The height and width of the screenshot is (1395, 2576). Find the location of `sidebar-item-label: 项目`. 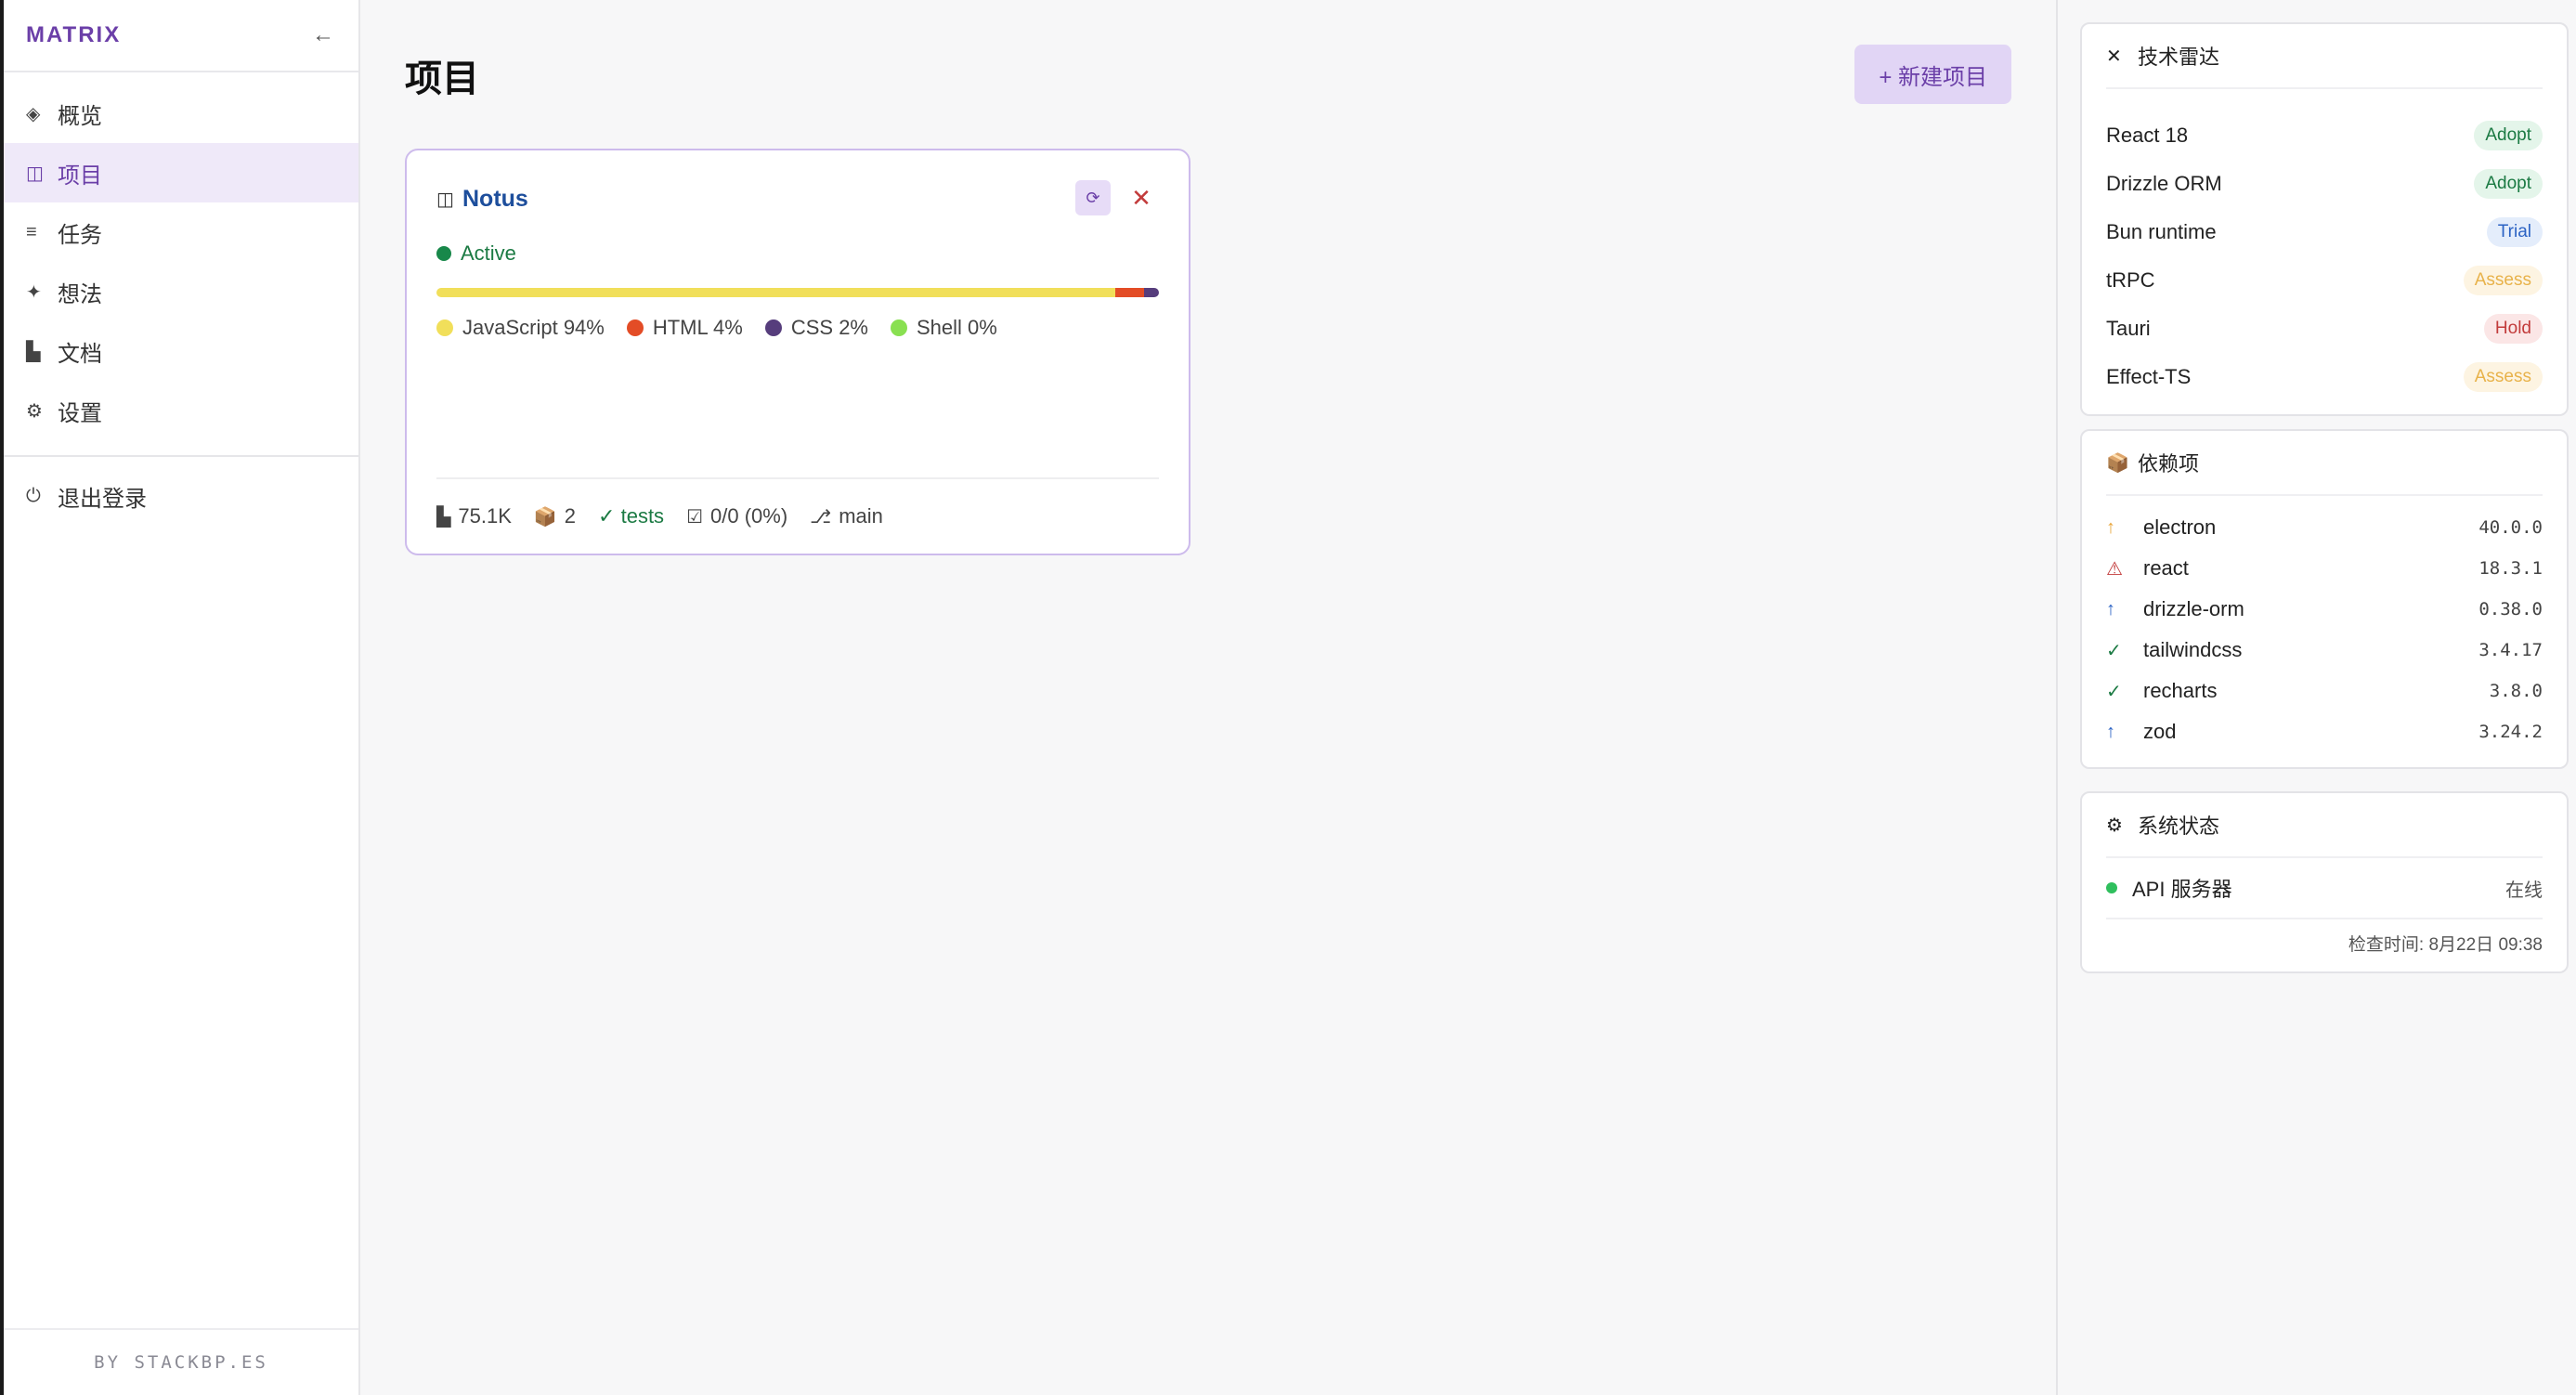

sidebar-item-label: 项目 is located at coordinates (80, 176).